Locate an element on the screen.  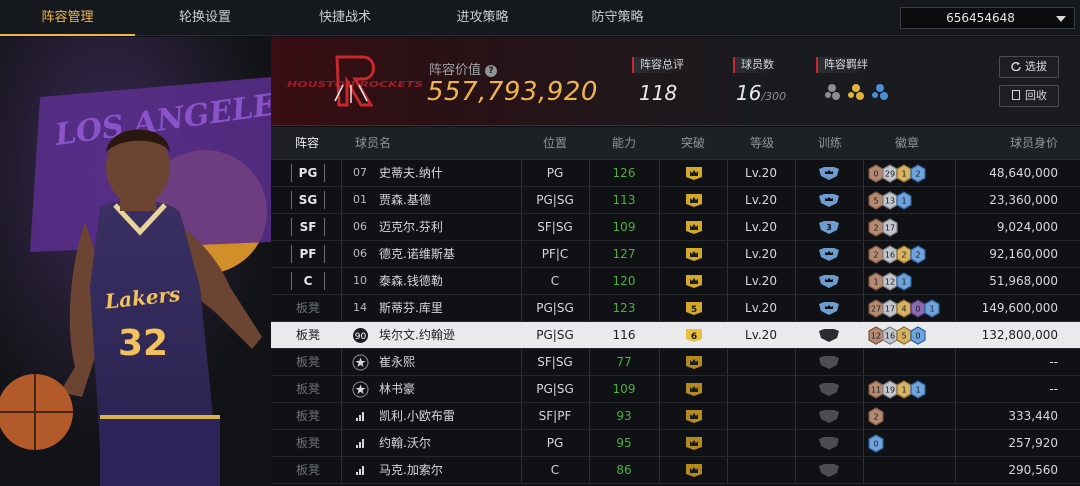
table-row: PF 06 德克.诺维斯基 PF|C 127 Lv.20 2 16 2 2 92,160,000 is located at coordinates (675, 254).